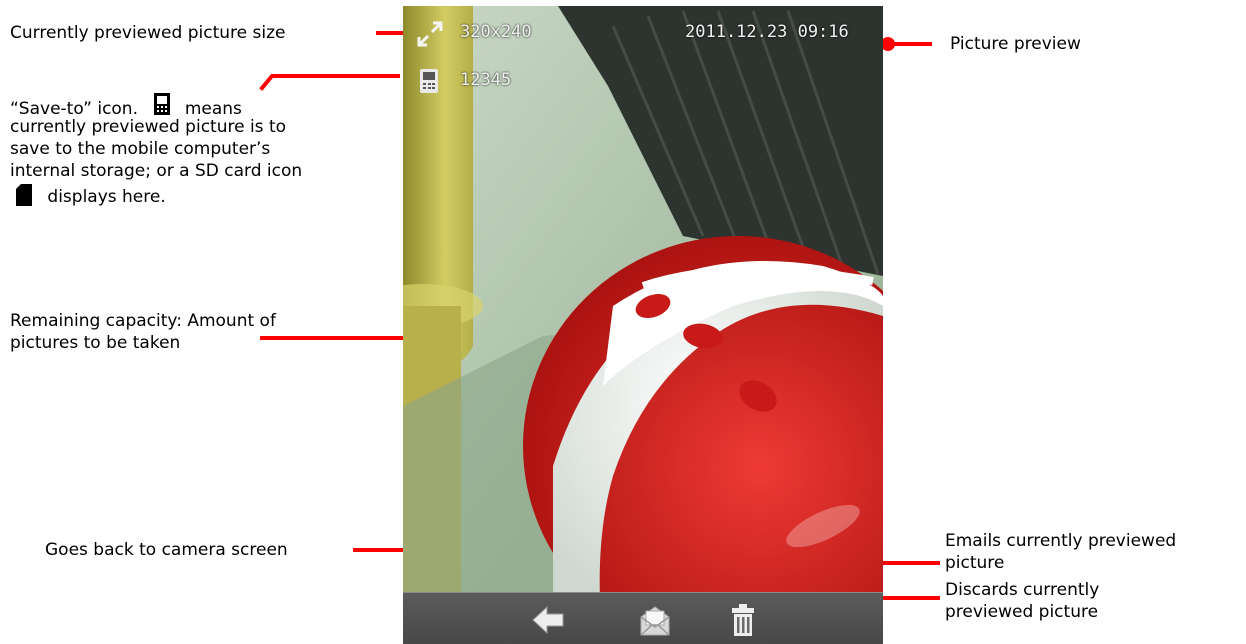 This screenshot has height=644, width=1246. I want to click on sd-card-icon, so click(24, 198).